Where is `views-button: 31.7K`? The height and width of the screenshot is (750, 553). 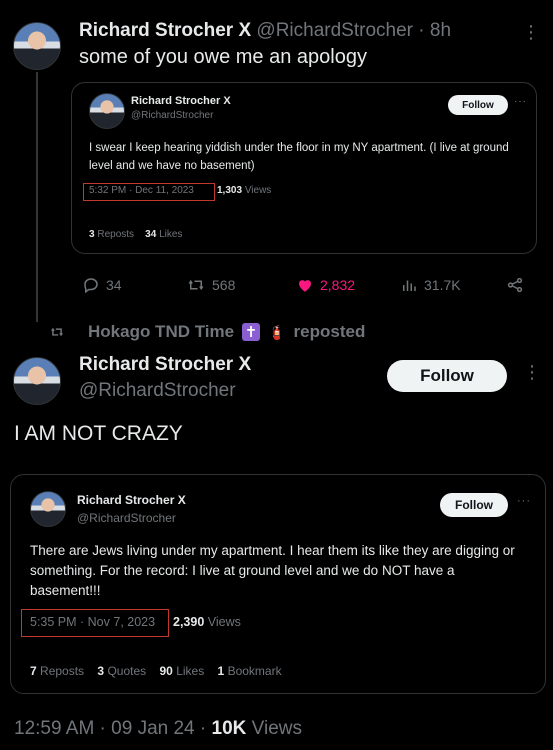
views-button: 31.7K is located at coordinates (430, 285).